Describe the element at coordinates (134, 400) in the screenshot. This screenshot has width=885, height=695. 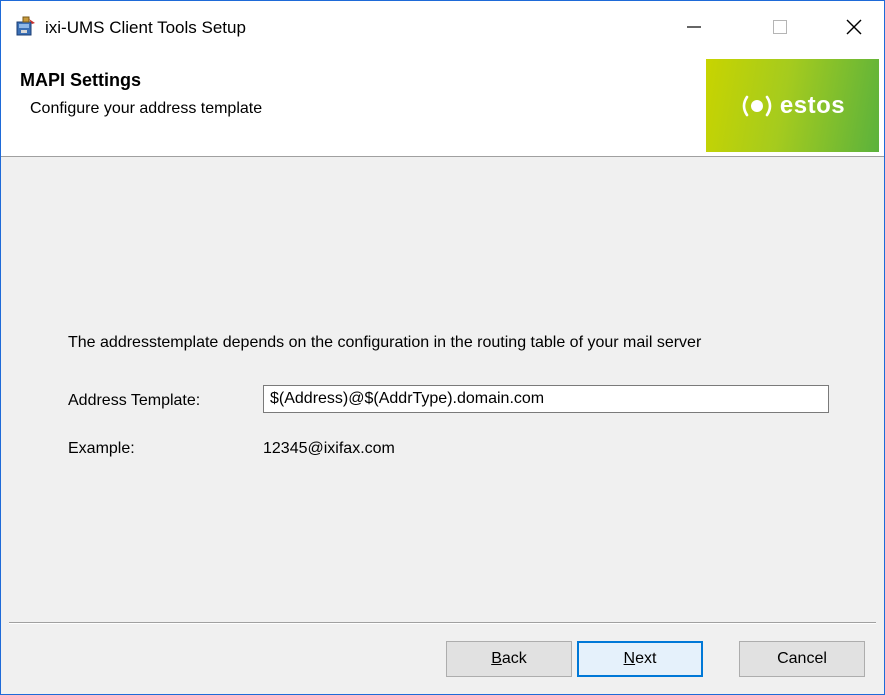
I see `address-template-label: Address Template:` at that location.